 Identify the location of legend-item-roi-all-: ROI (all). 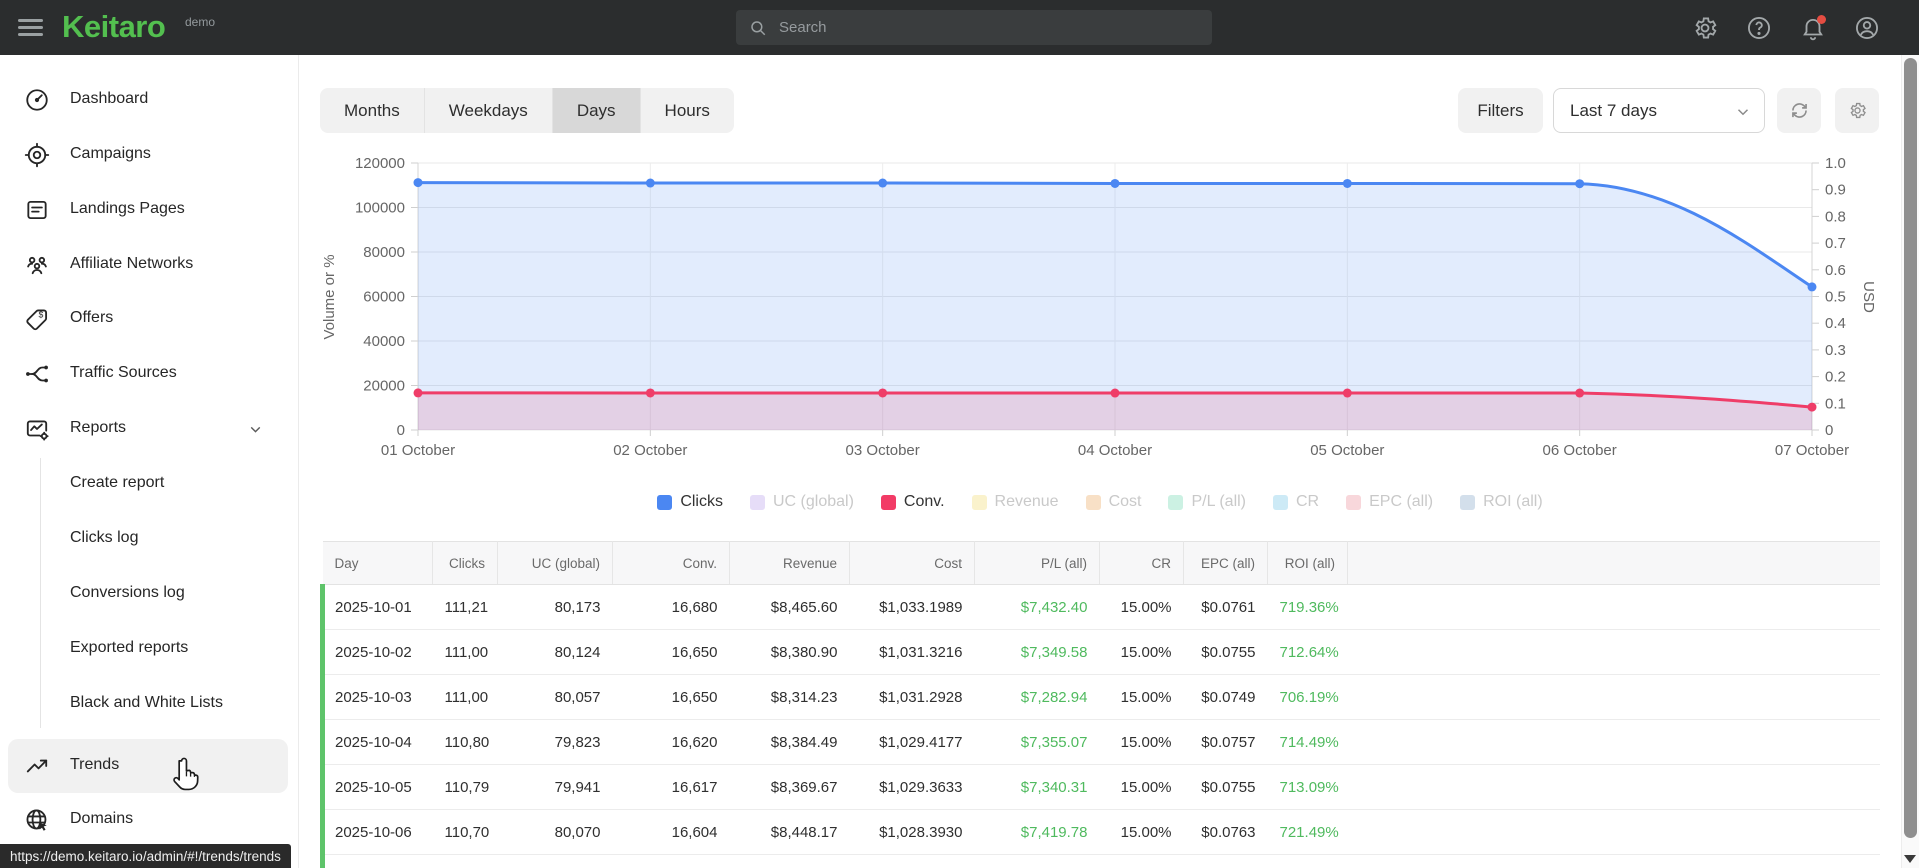
(1501, 502).